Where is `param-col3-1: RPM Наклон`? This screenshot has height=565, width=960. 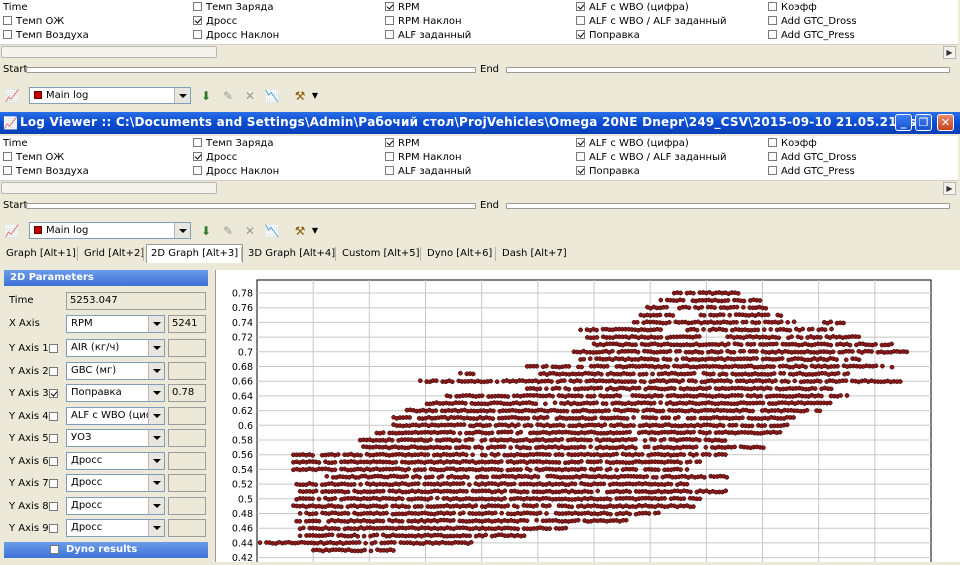 param-col3-1: RPM Наклон is located at coordinates (423, 22).